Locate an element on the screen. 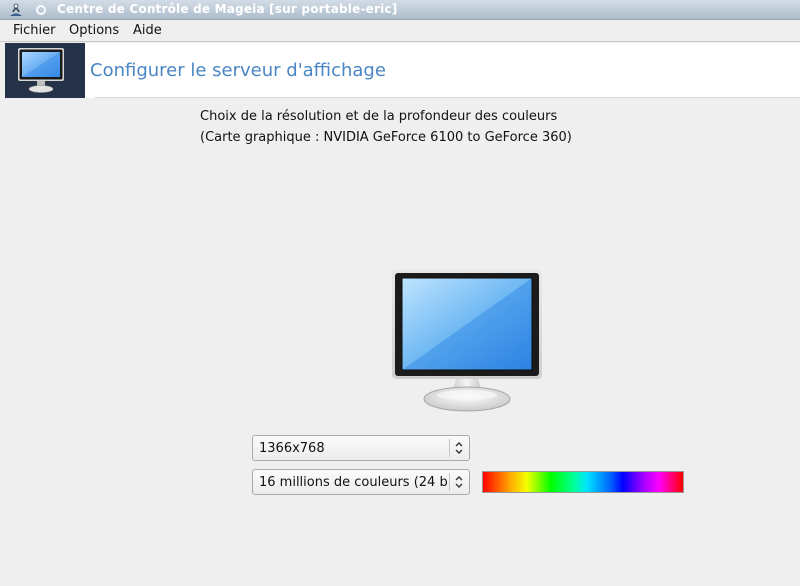  menu-aide: Aide is located at coordinates (147, 30).